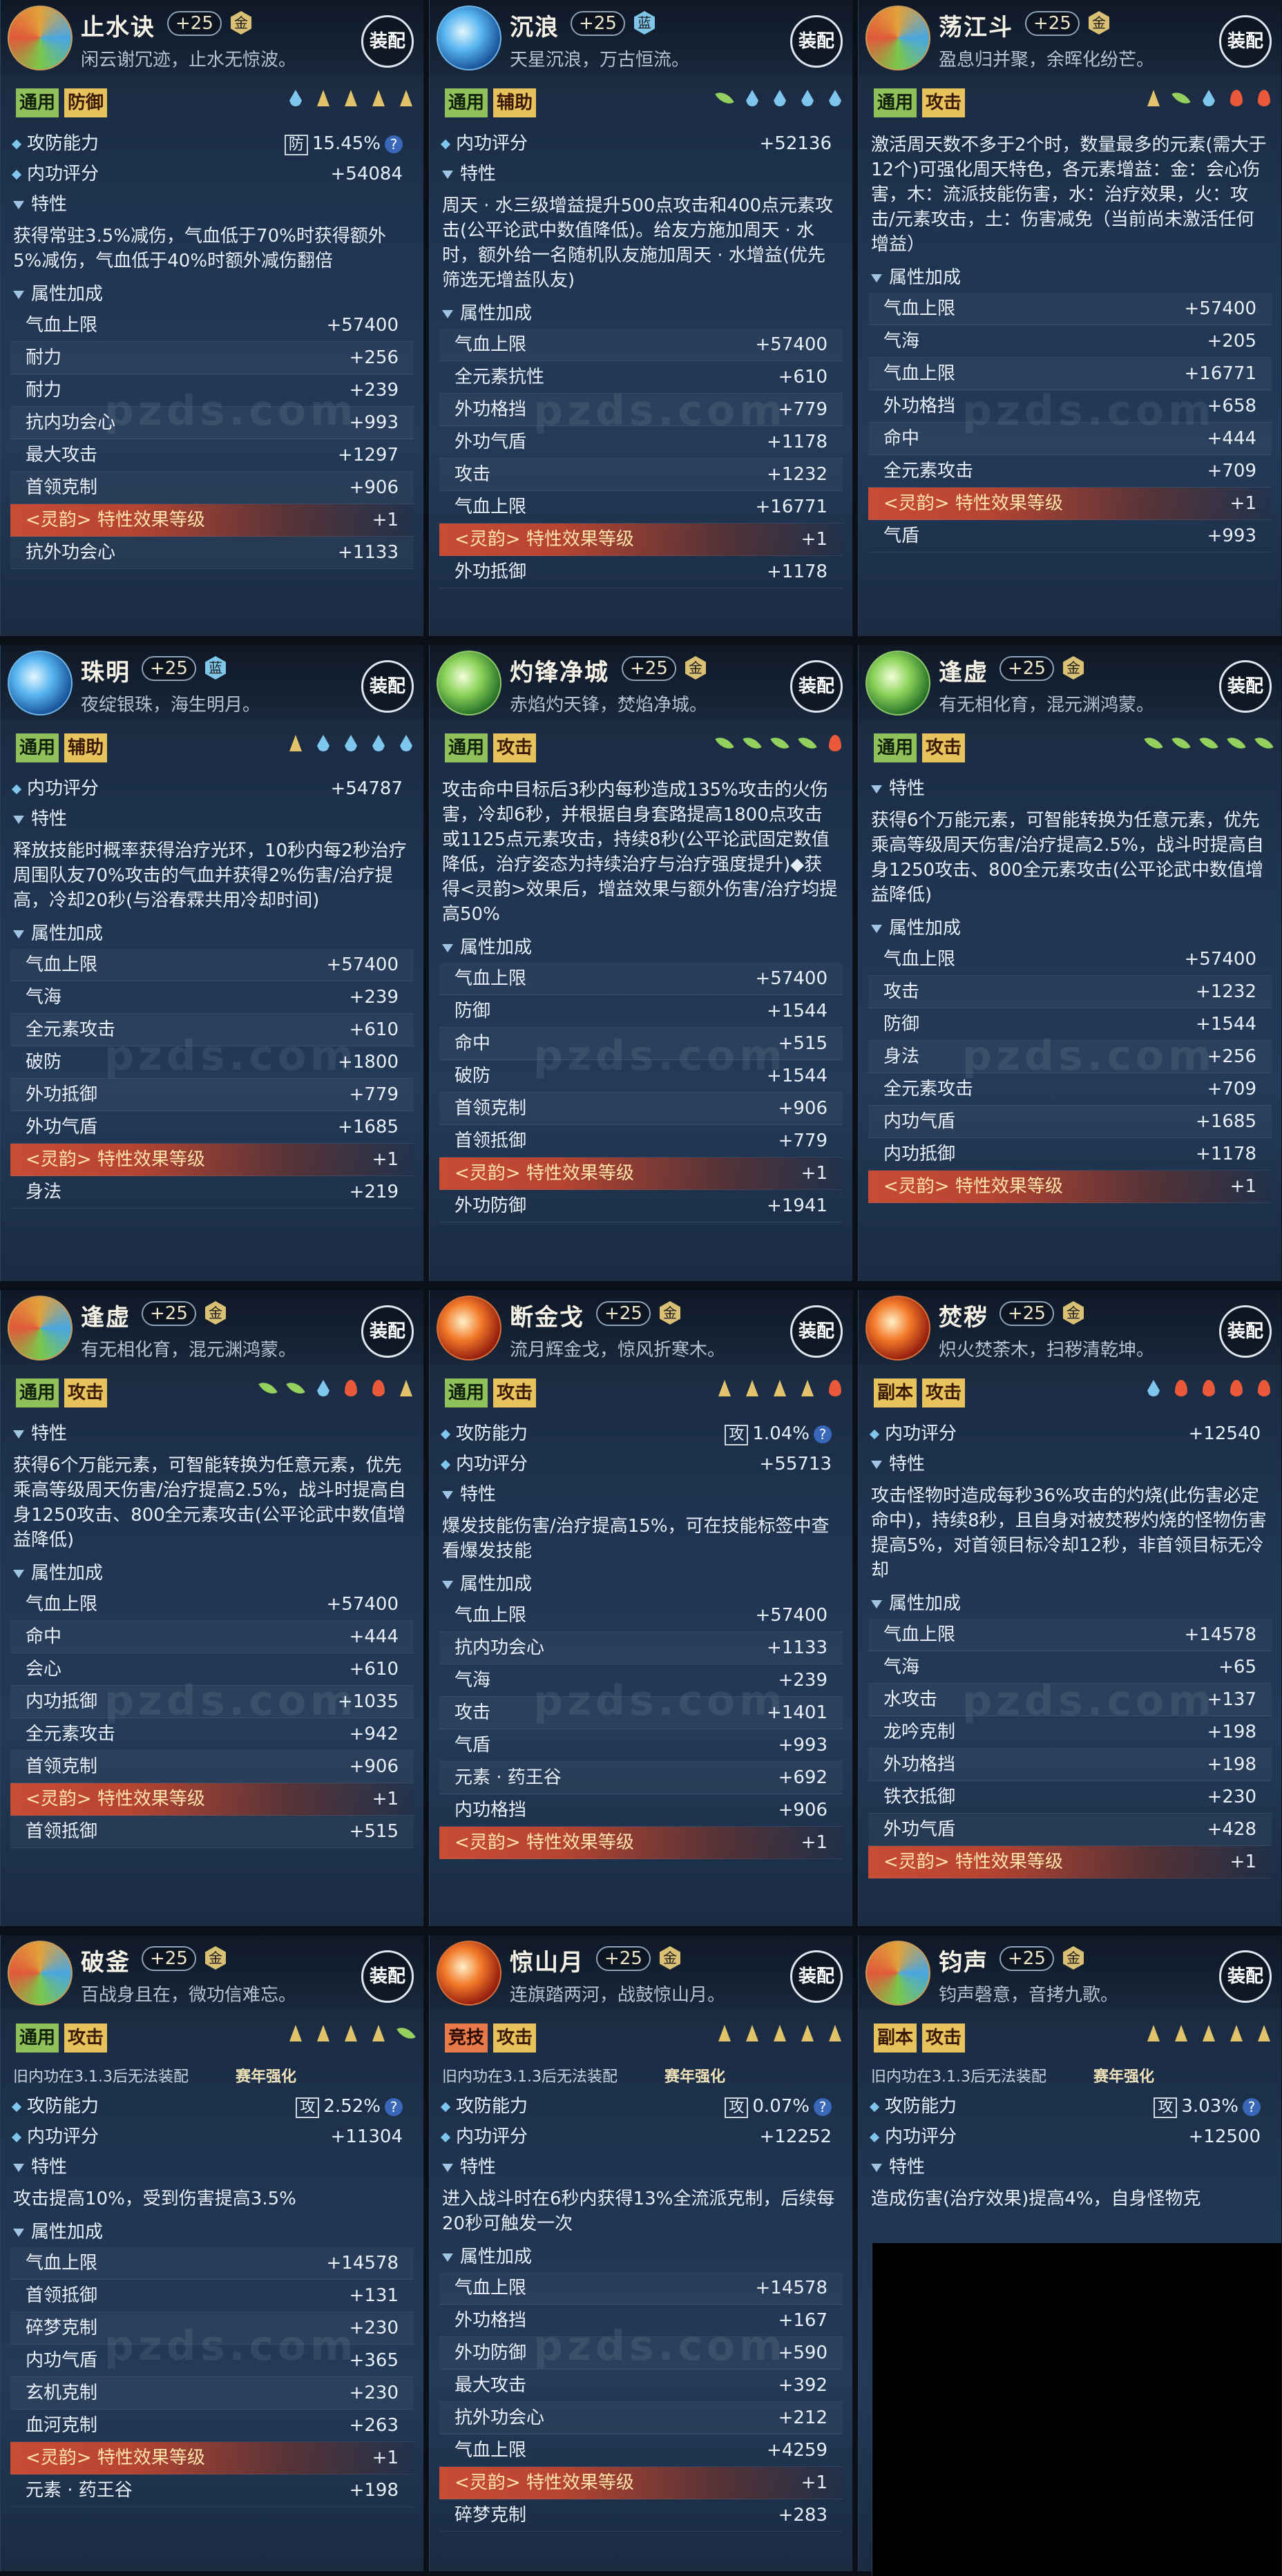 Image resolution: width=1282 pixels, height=2576 pixels. Describe the element at coordinates (212, 2490) in the screenshot. I see `stat-row: 元素 · 药王谷 +198` at that location.